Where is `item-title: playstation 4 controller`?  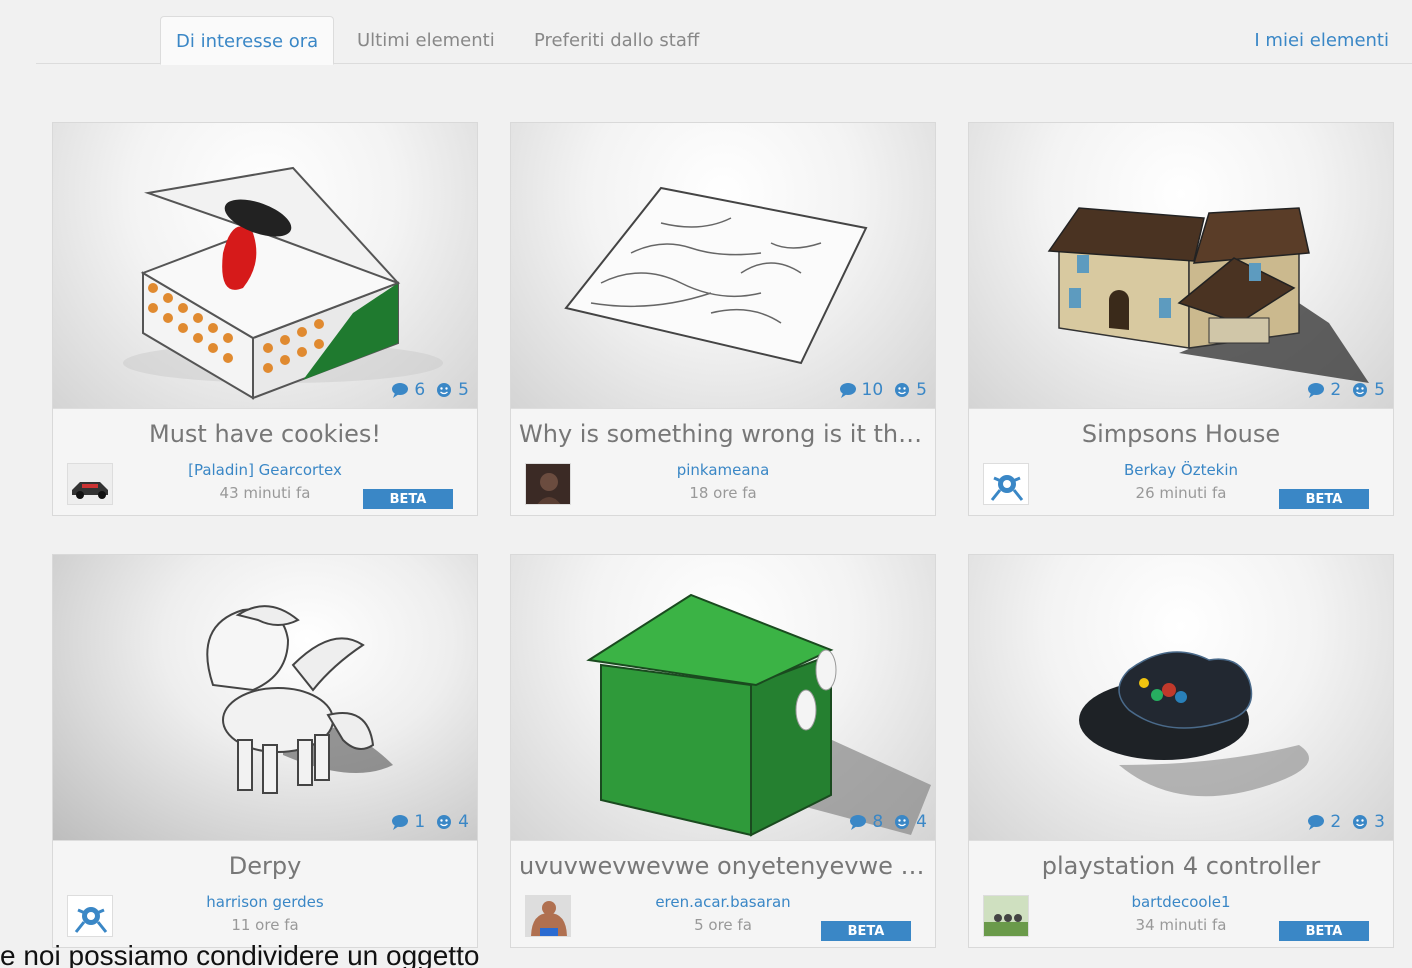 item-title: playstation 4 controller is located at coordinates (1181, 866).